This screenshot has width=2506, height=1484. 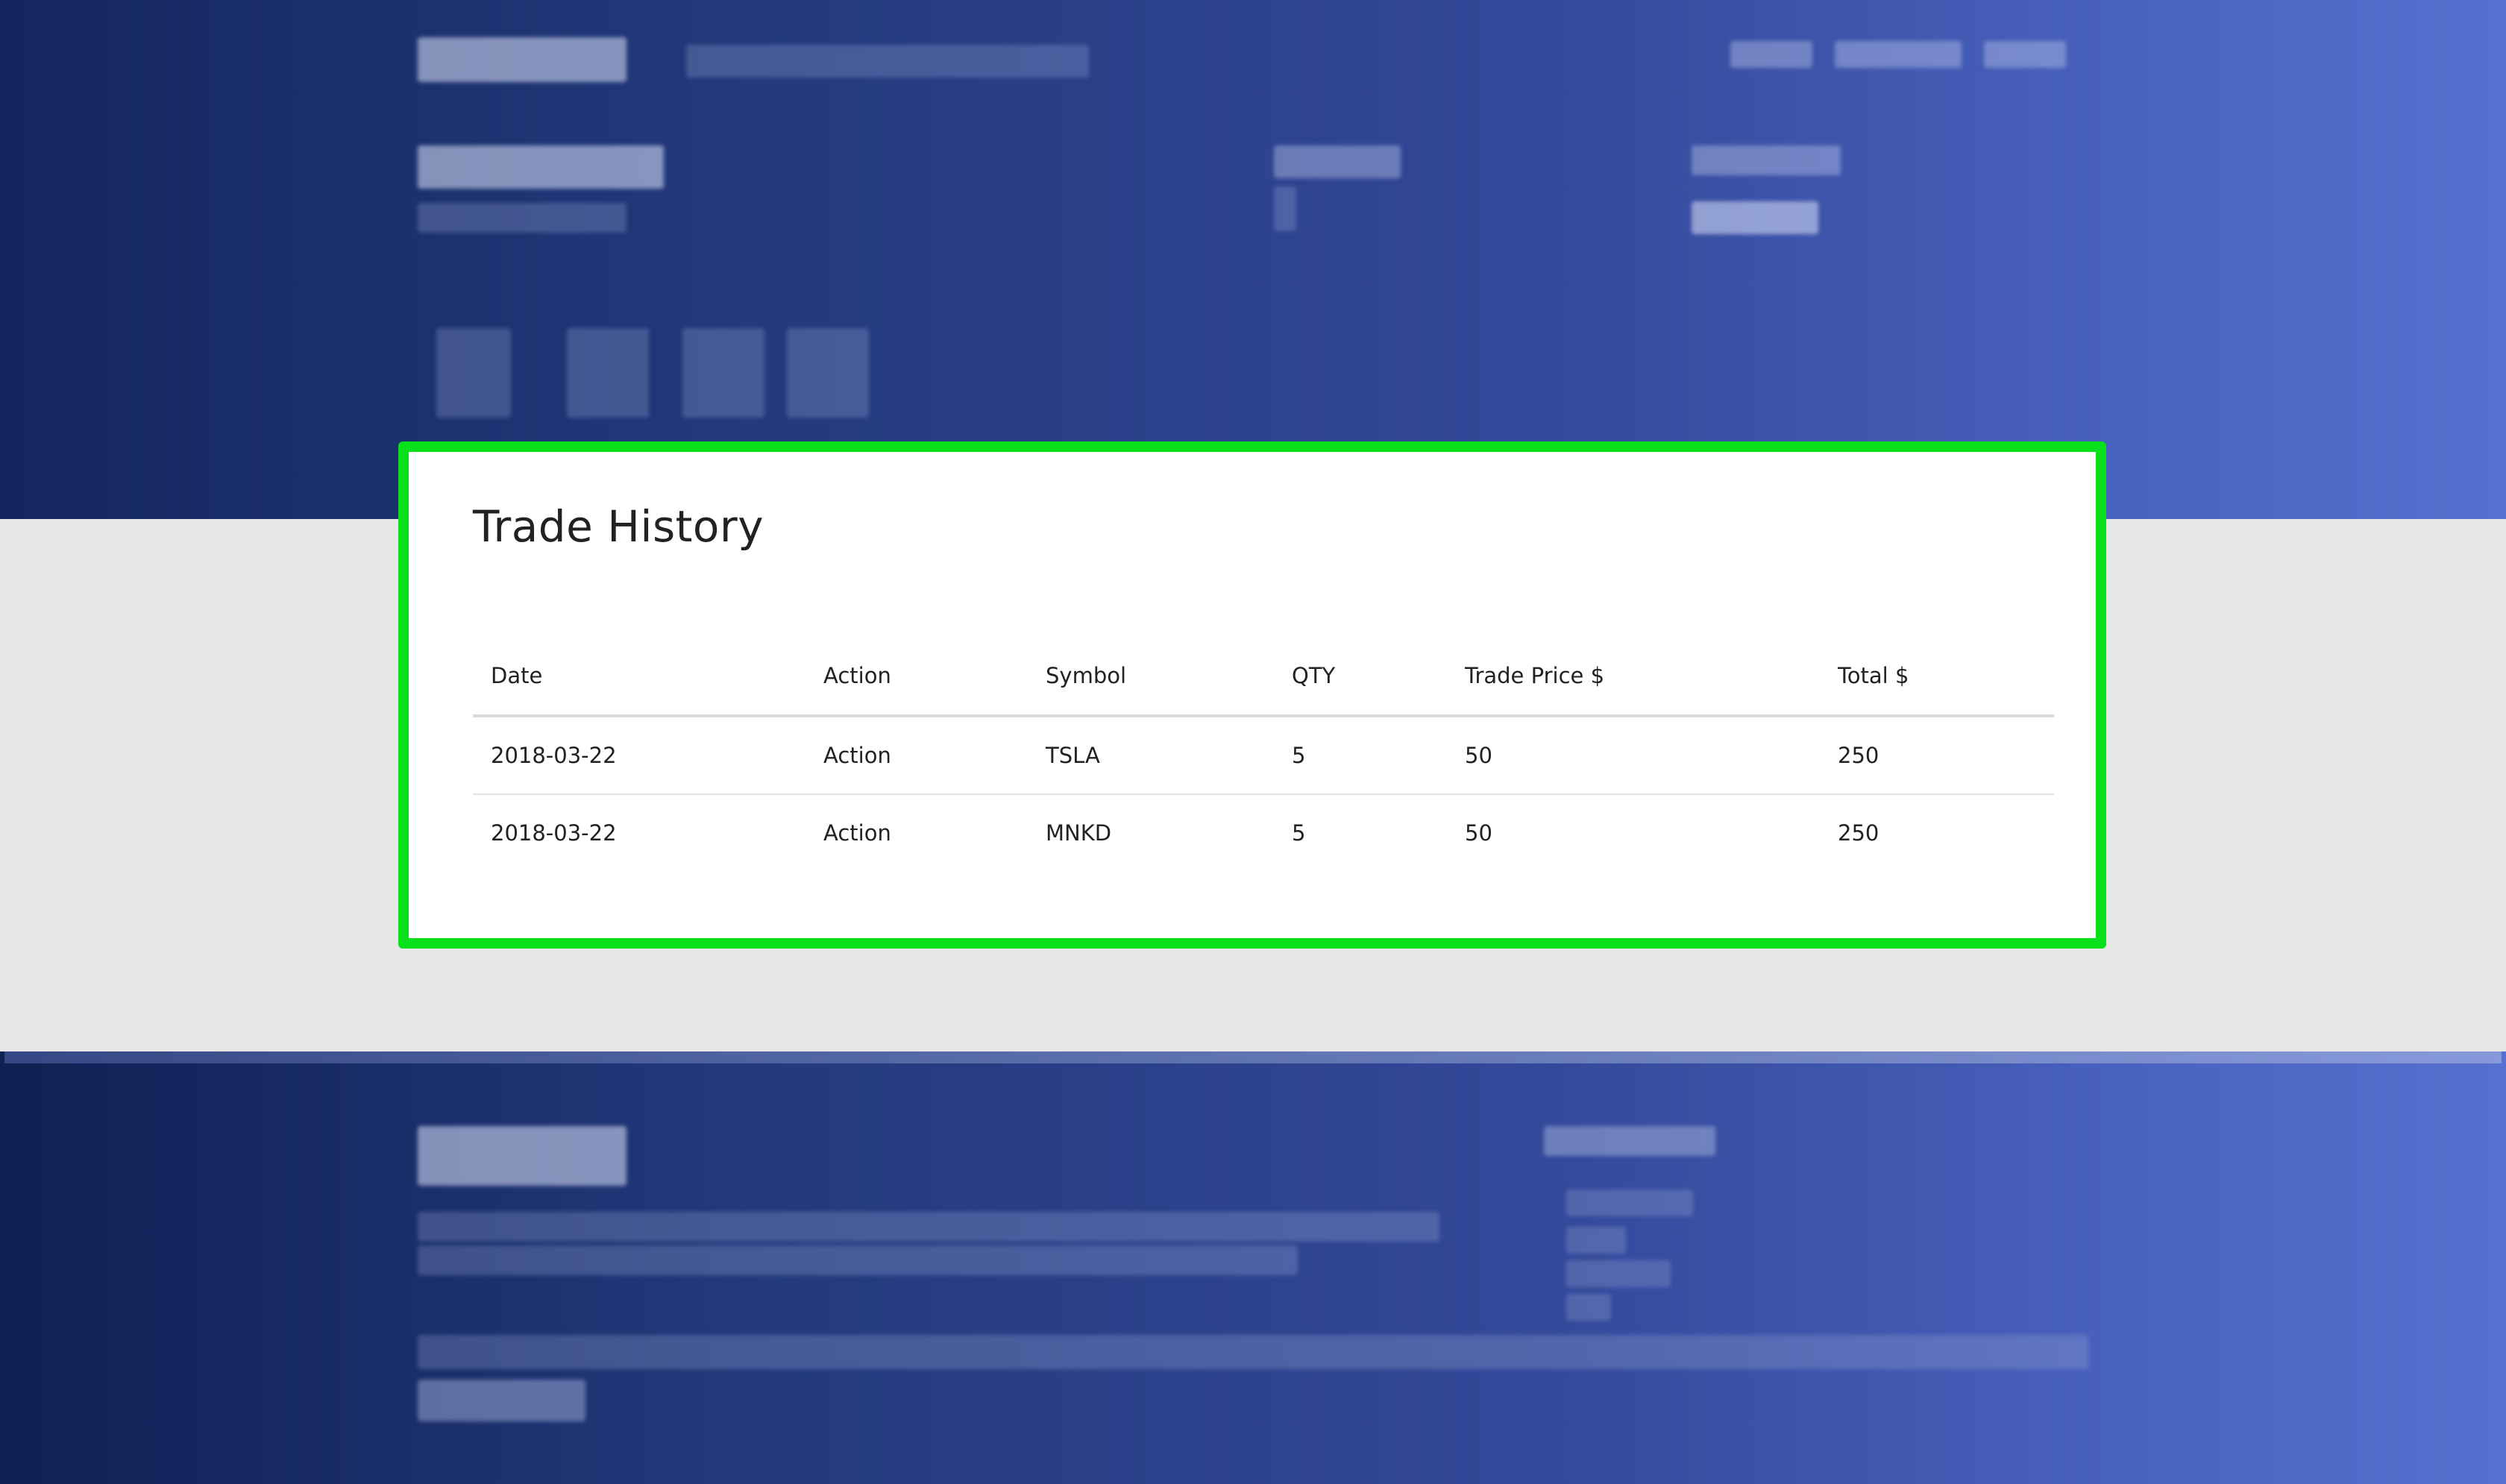 I want to click on cell-symbol: MNKD, so click(x=1079, y=833).